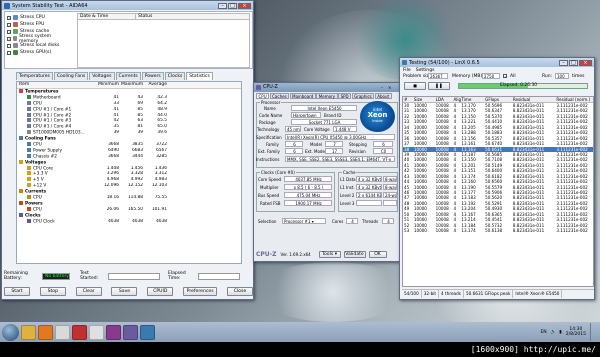  I want to click on l1-data-value: 4 x 32 KBytes, so click(369, 179).